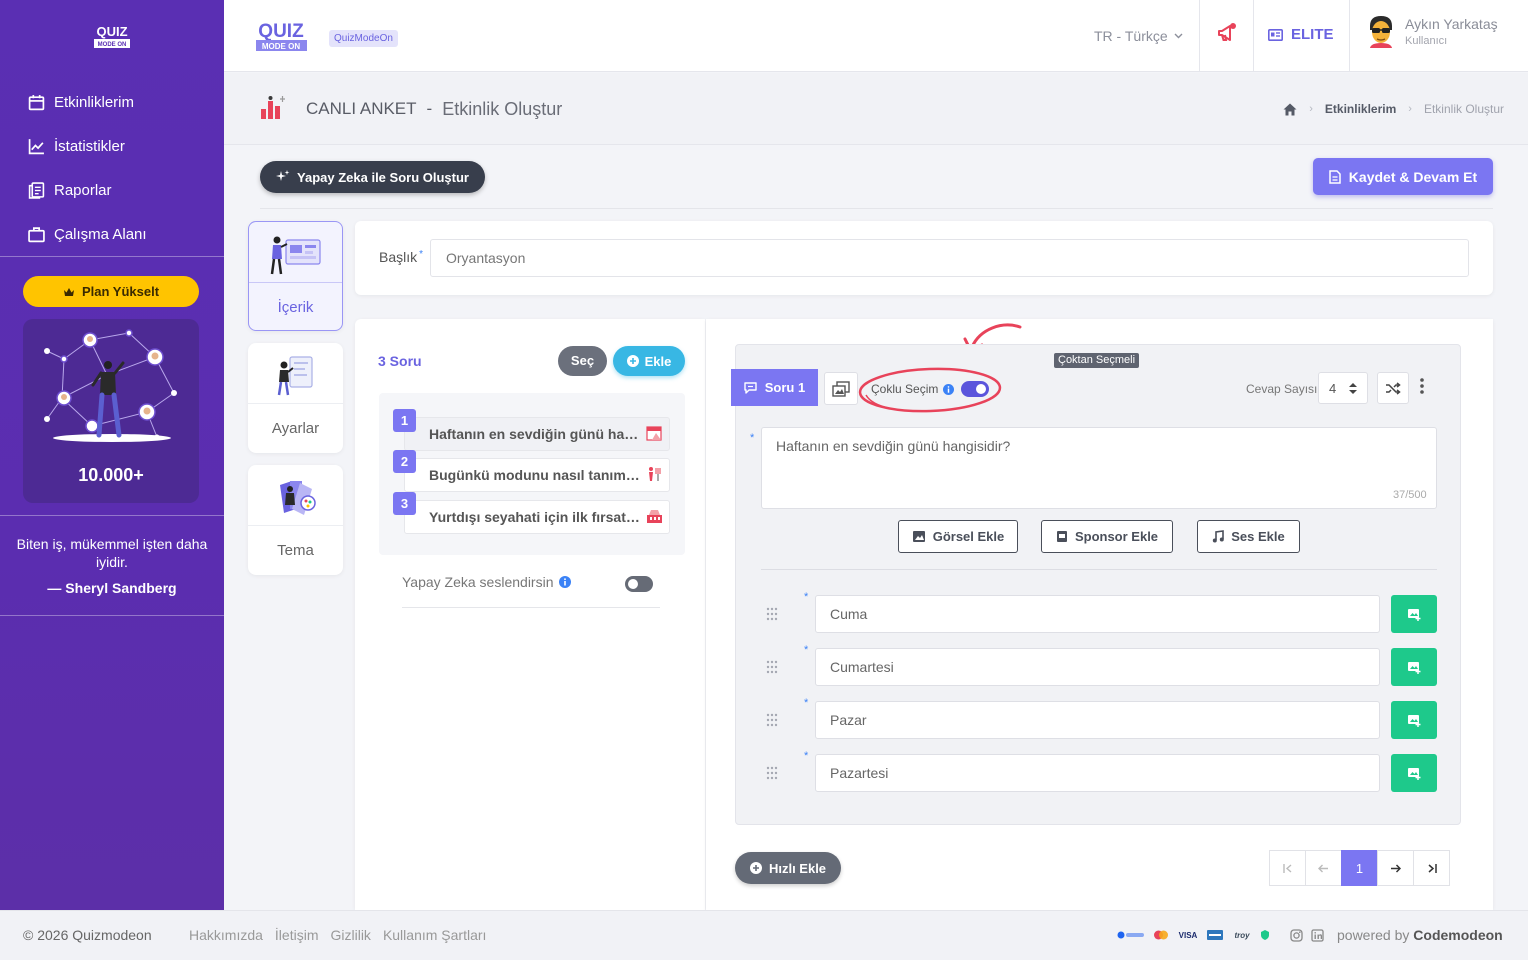  I want to click on header-logo: QUIZ MODE ON, so click(282, 37).